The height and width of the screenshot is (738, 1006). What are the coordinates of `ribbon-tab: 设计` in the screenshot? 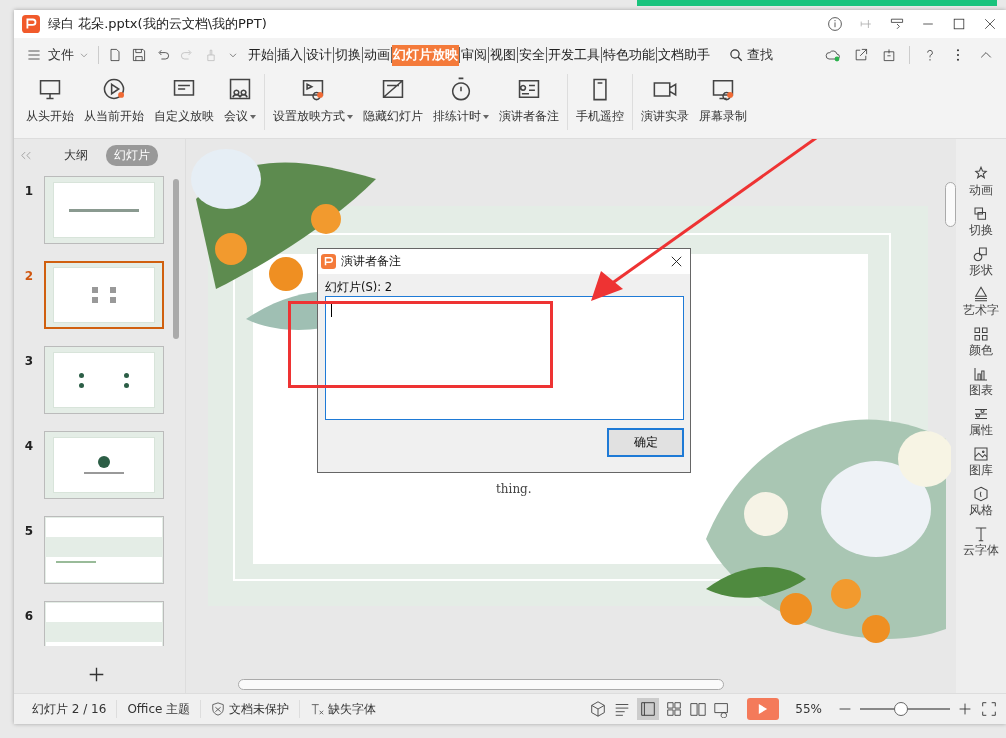 It's located at (319, 55).